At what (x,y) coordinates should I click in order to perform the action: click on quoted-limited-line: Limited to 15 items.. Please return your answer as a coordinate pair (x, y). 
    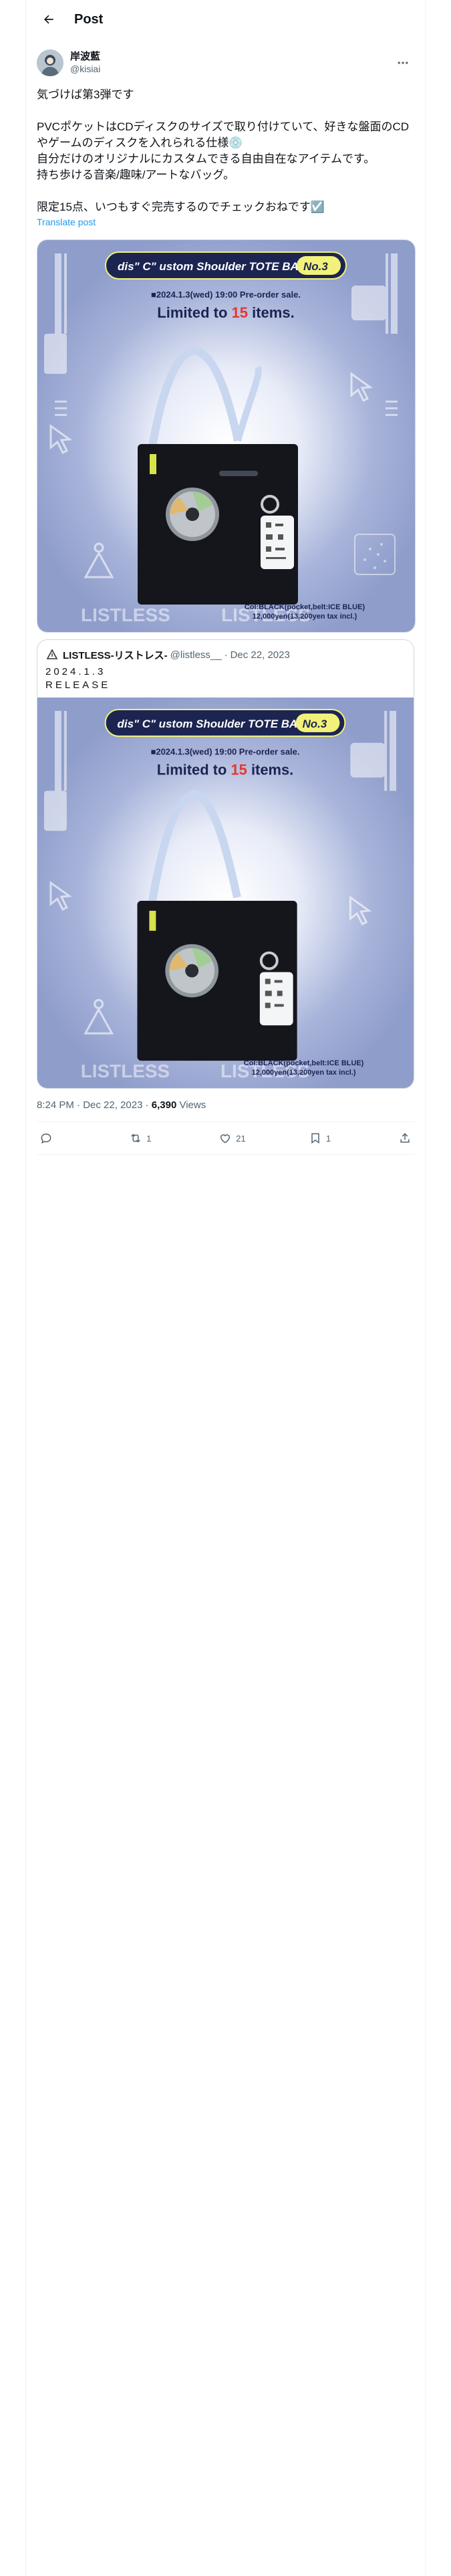
    Looking at the image, I should click on (225, 770).